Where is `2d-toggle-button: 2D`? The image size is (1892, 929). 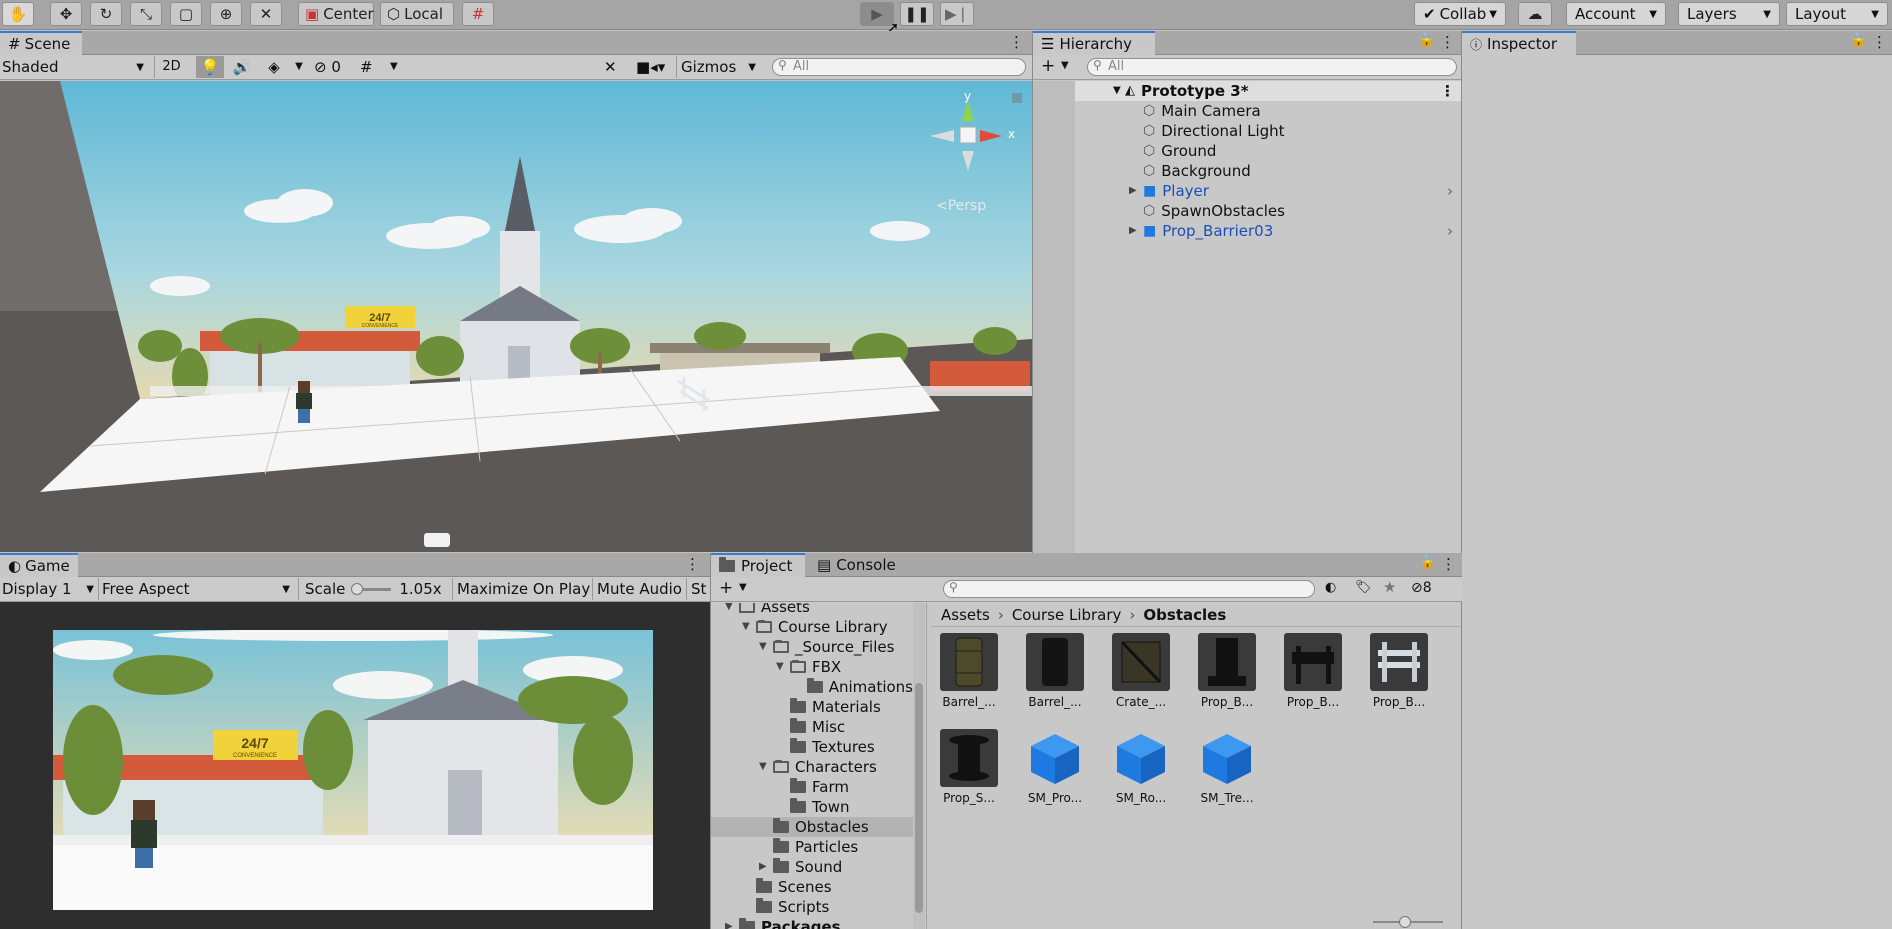
2d-toggle-button: 2D is located at coordinates (171, 67).